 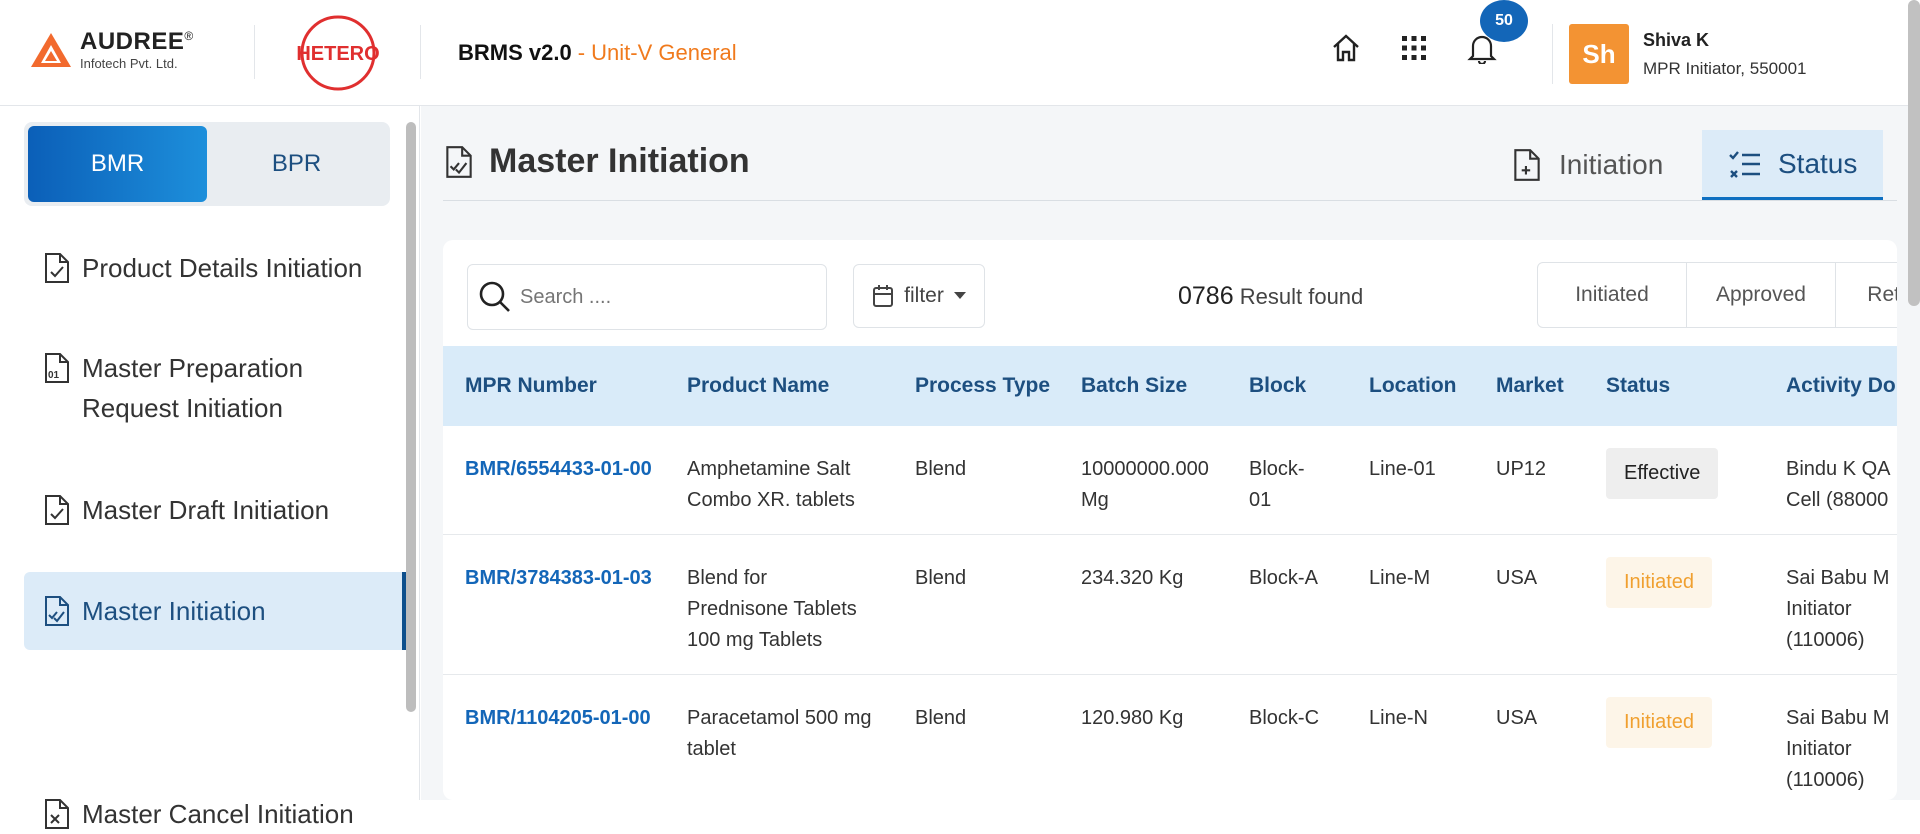 I want to click on audree-logo-icon, so click(x=51, y=50).